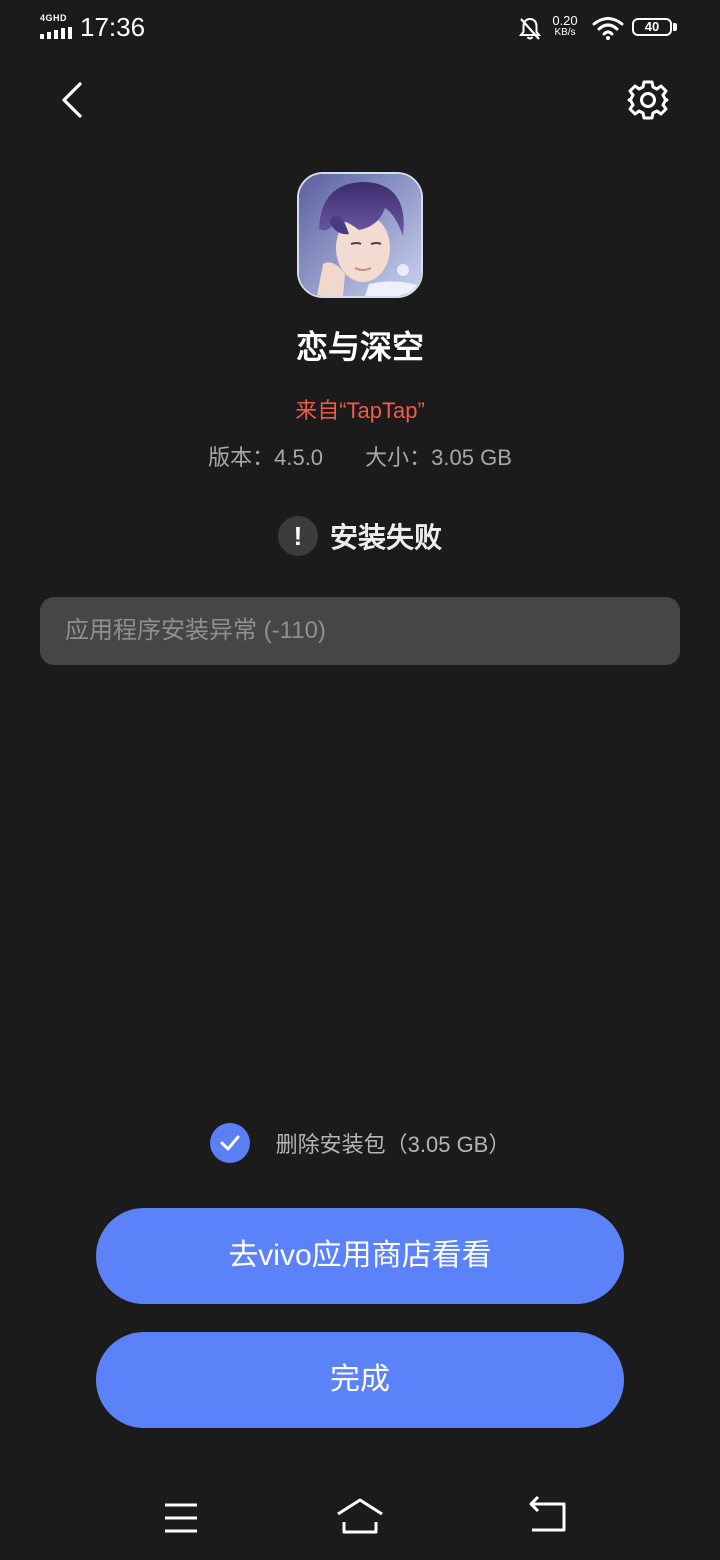 The width and height of the screenshot is (720, 1560). I want to click on open-app-store-button: 去vivo应用商店看看, so click(360, 1256).